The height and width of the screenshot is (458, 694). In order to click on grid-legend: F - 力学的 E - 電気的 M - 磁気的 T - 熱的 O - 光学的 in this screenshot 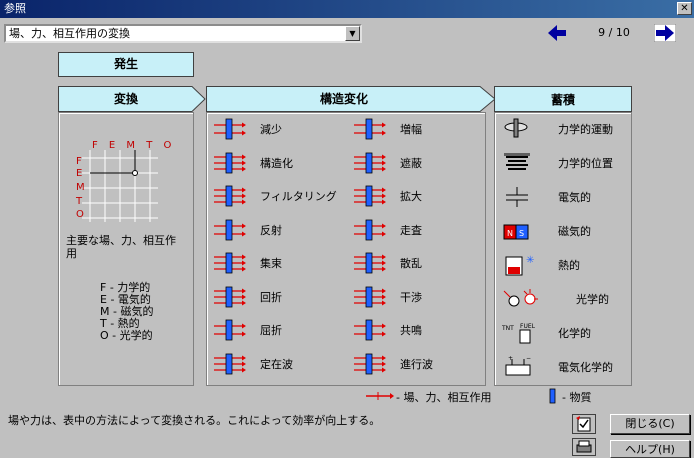, I will do `click(126, 312)`.